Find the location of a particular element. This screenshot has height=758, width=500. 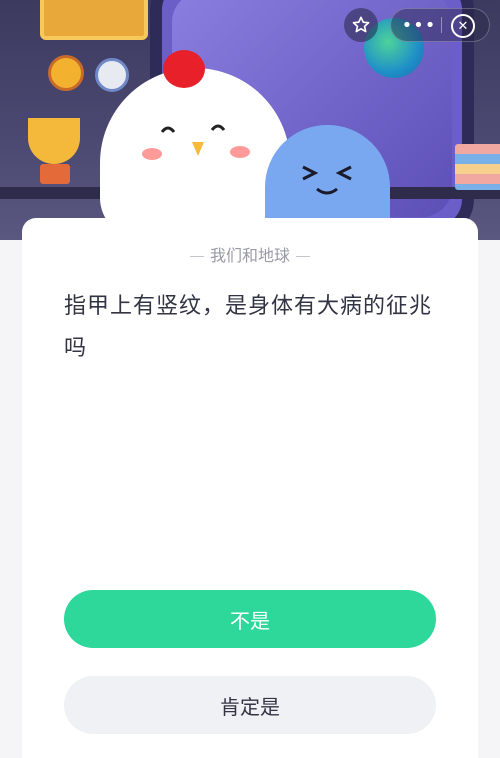

chick-comb is located at coordinates (184, 69).